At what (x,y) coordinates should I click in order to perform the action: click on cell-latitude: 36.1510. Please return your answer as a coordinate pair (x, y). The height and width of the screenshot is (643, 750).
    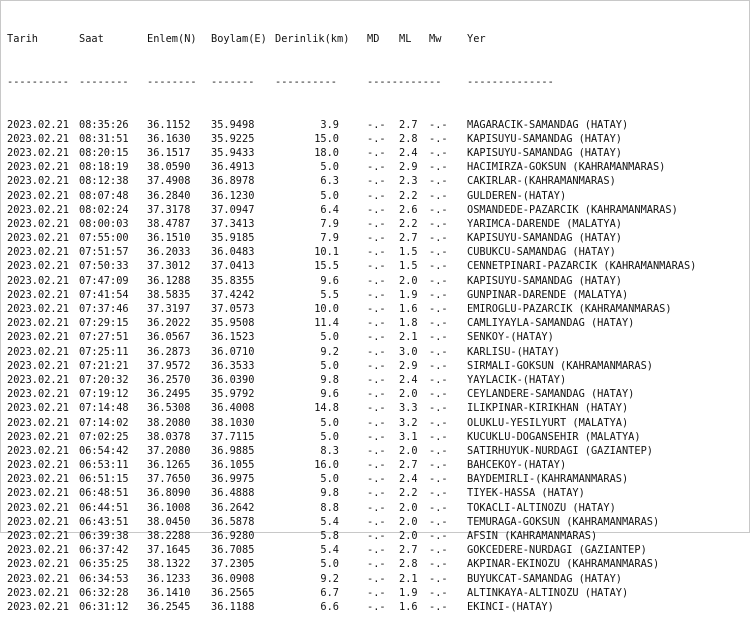
    Looking at the image, I should click on (169, 238).